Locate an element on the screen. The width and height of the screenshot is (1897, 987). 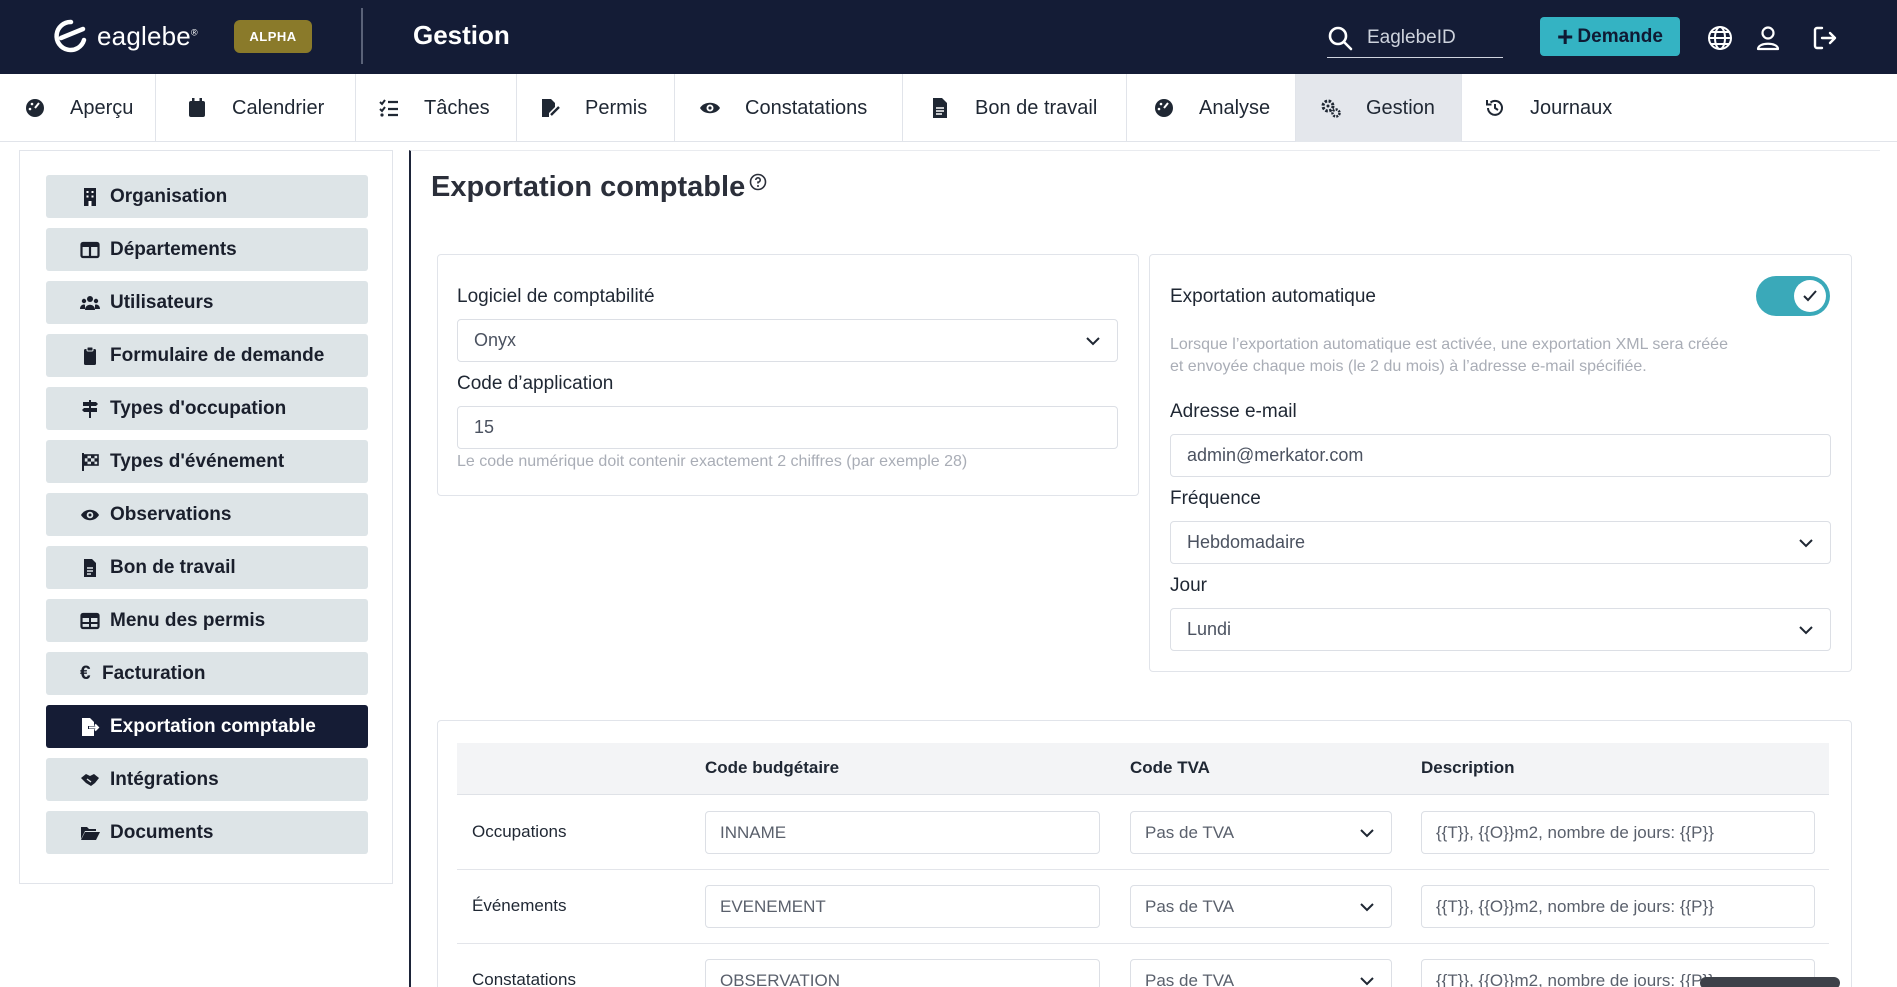
tab-label: Journaux is located at coordinates (1571, 107).